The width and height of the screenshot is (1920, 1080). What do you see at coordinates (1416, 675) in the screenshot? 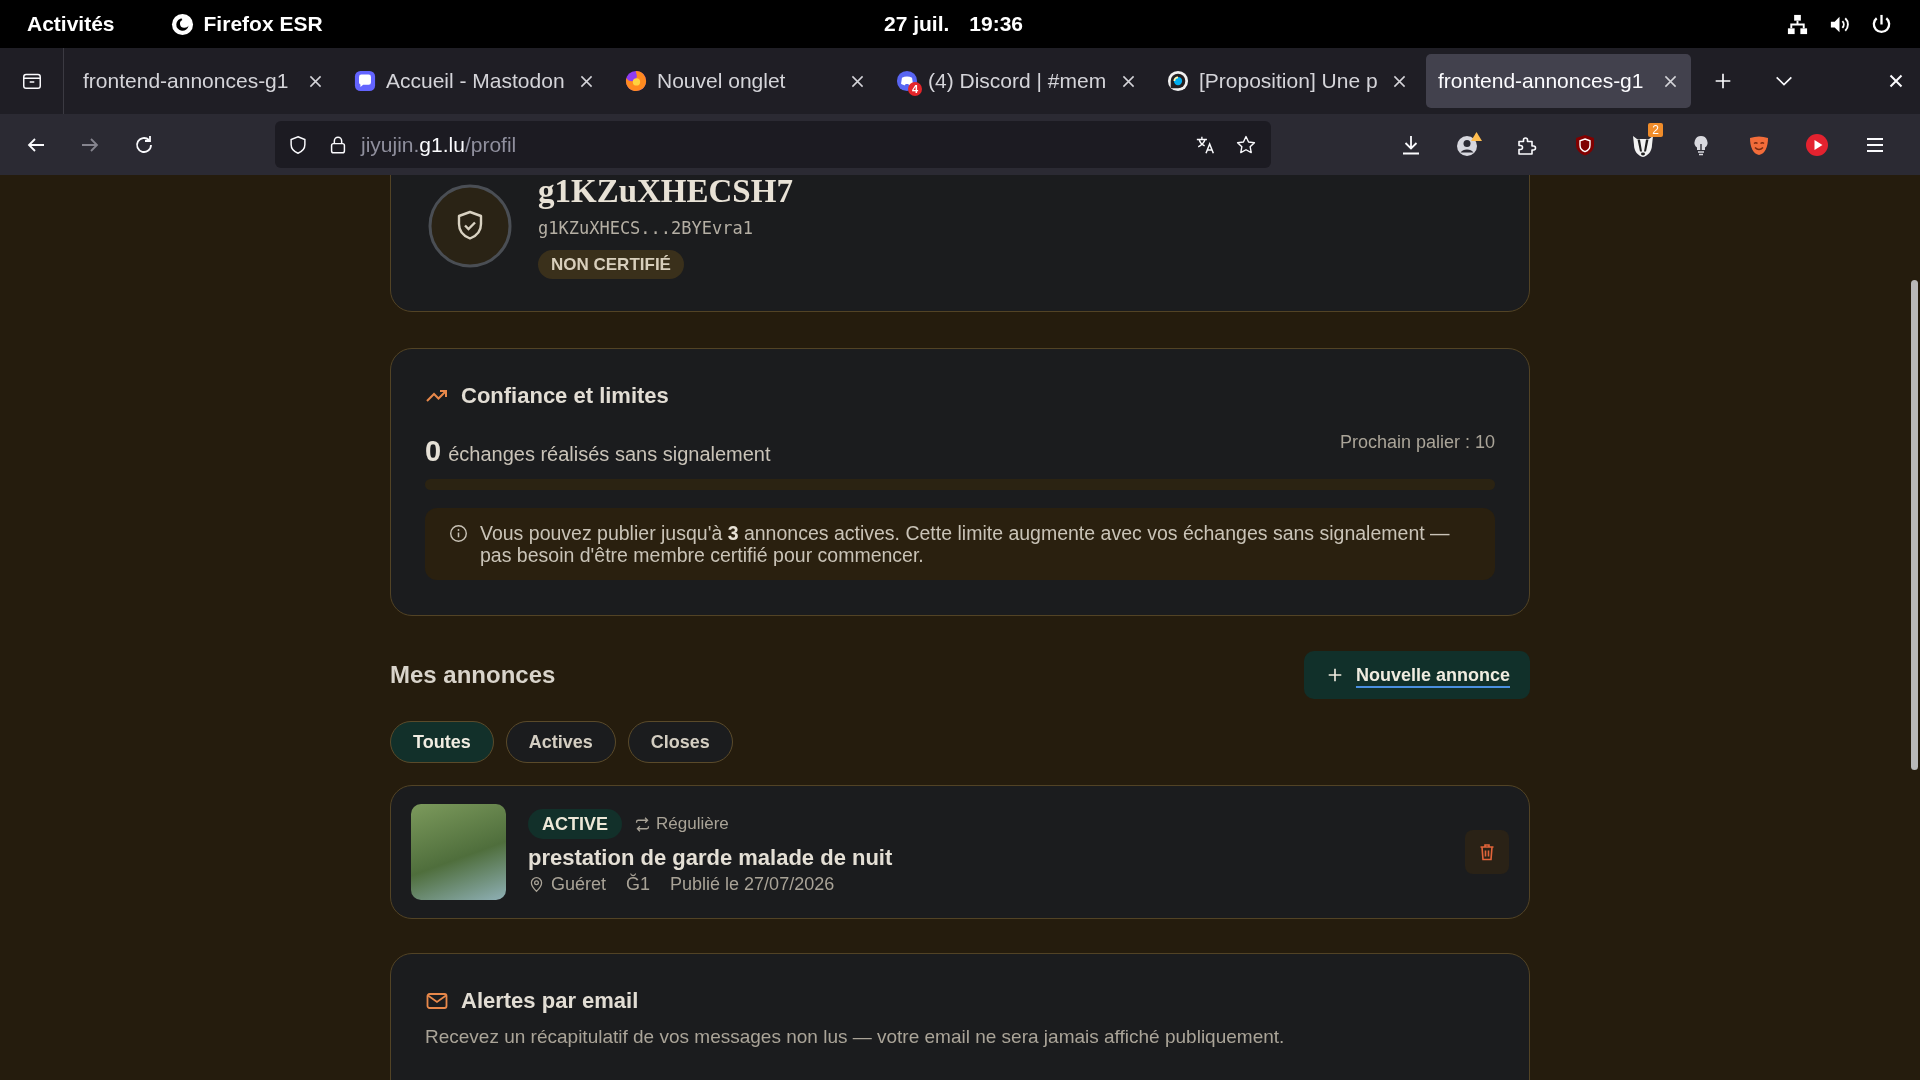
I see `new-listing-button: Nouvelle annonce` at bounding box center [1416, 675].